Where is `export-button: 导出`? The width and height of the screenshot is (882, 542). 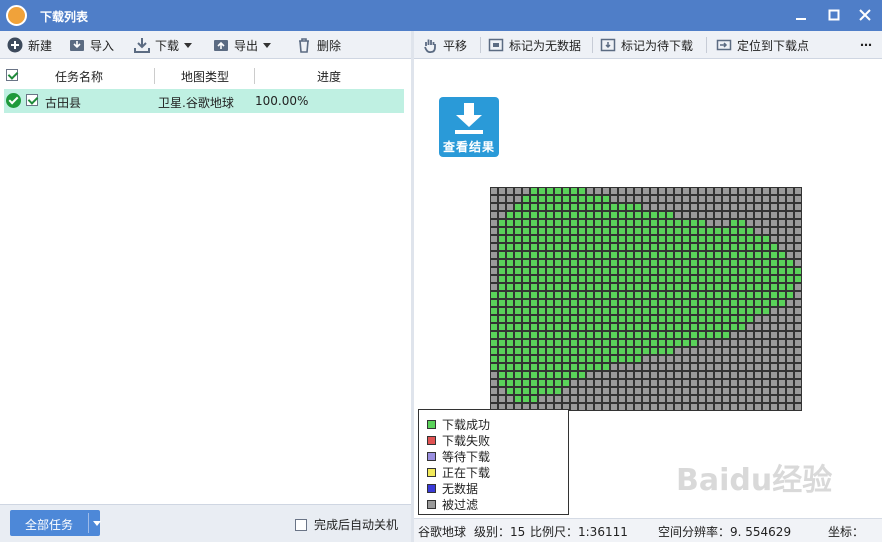
export-button: 导出 is located at coordinates (242, 45).